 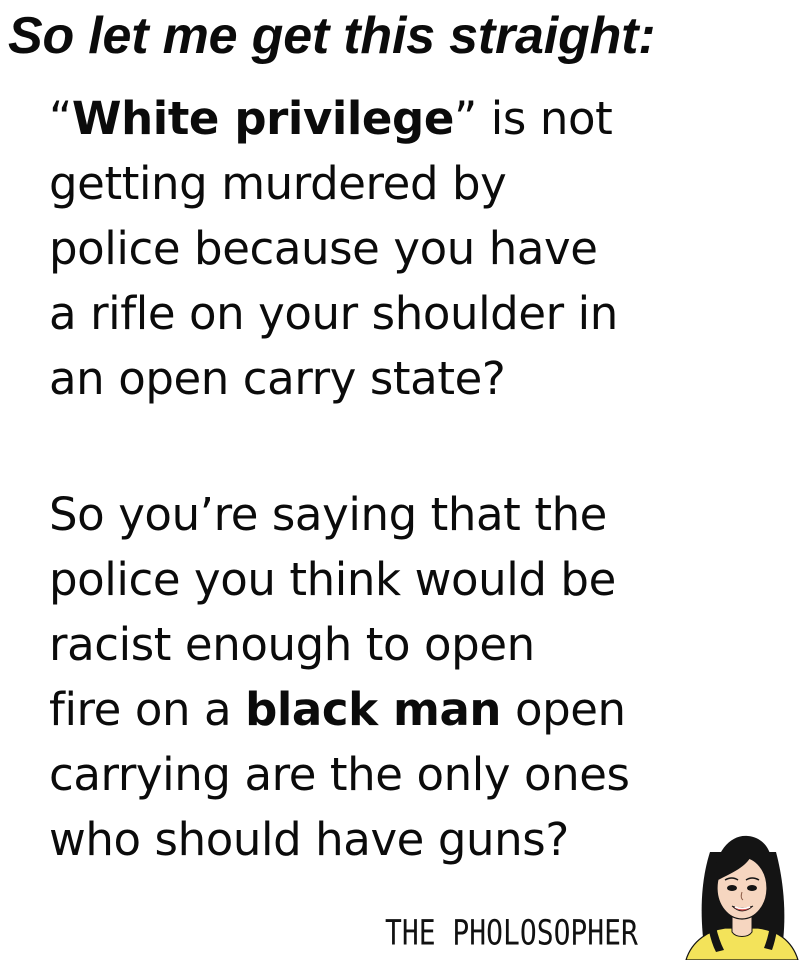 I want to click on line-4-pre: fire on a, so click(x=147, y=709).